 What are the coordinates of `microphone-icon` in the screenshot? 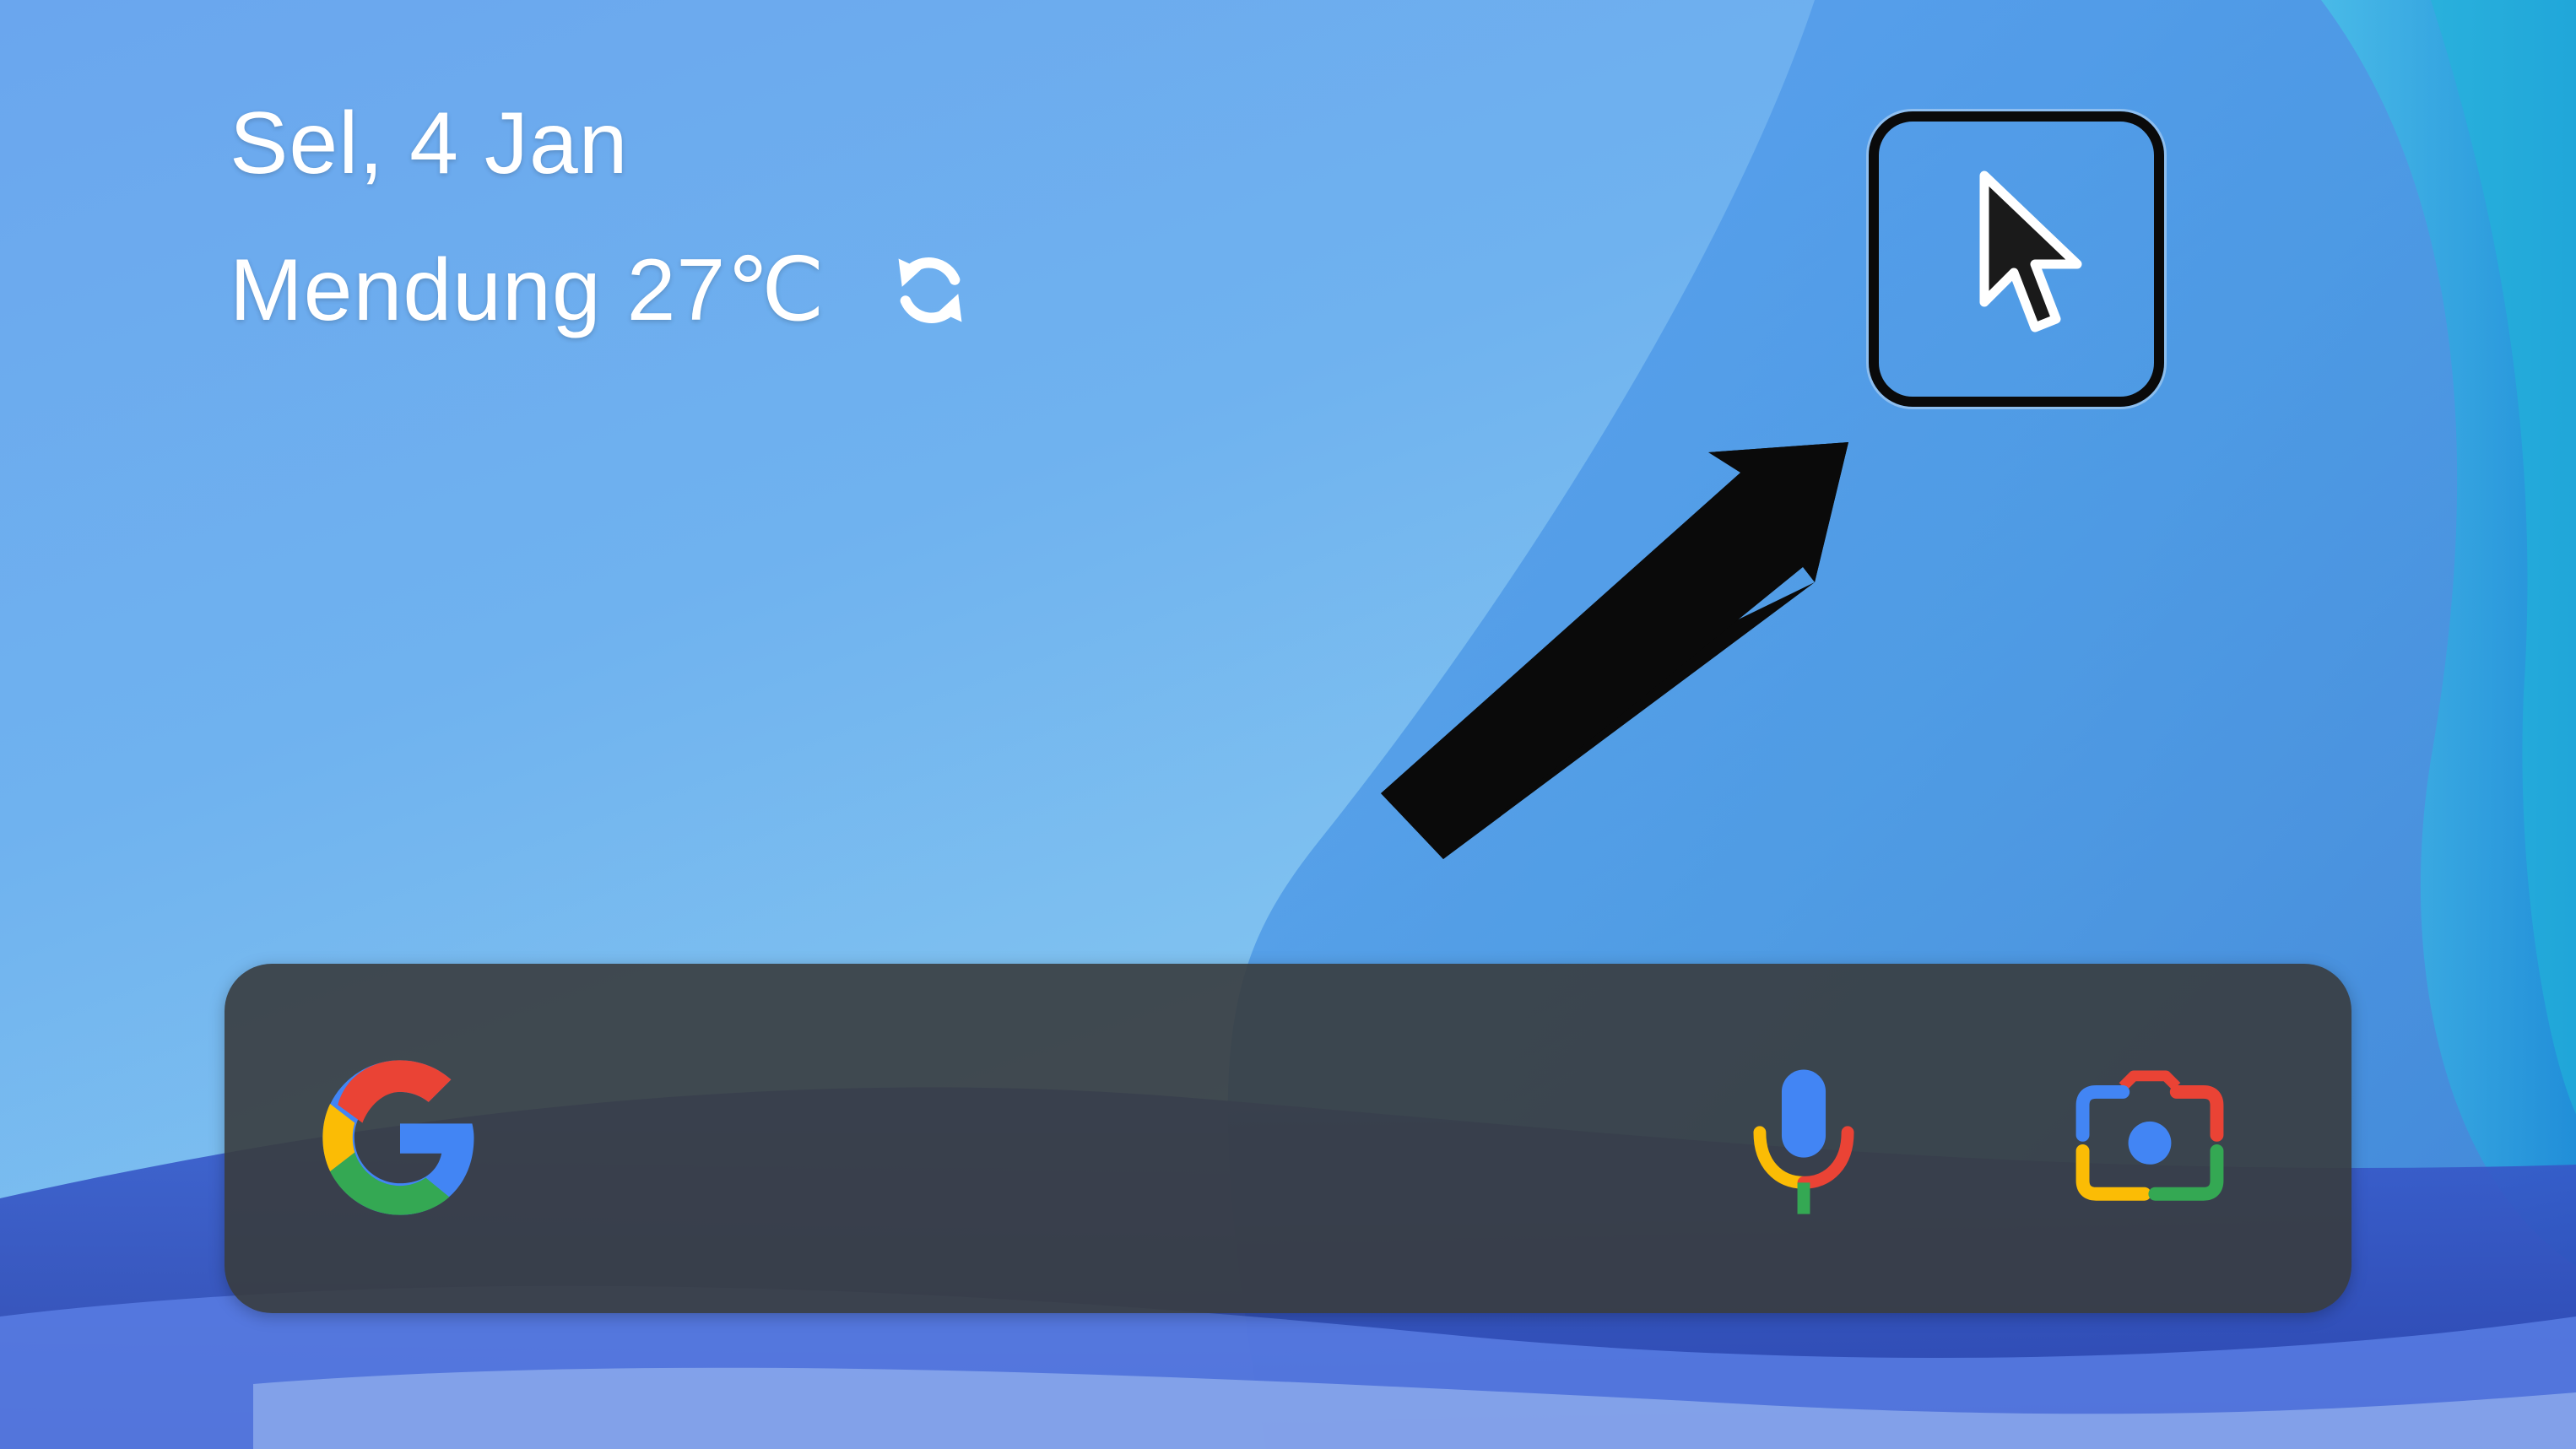 It's located at (1803, 1141).